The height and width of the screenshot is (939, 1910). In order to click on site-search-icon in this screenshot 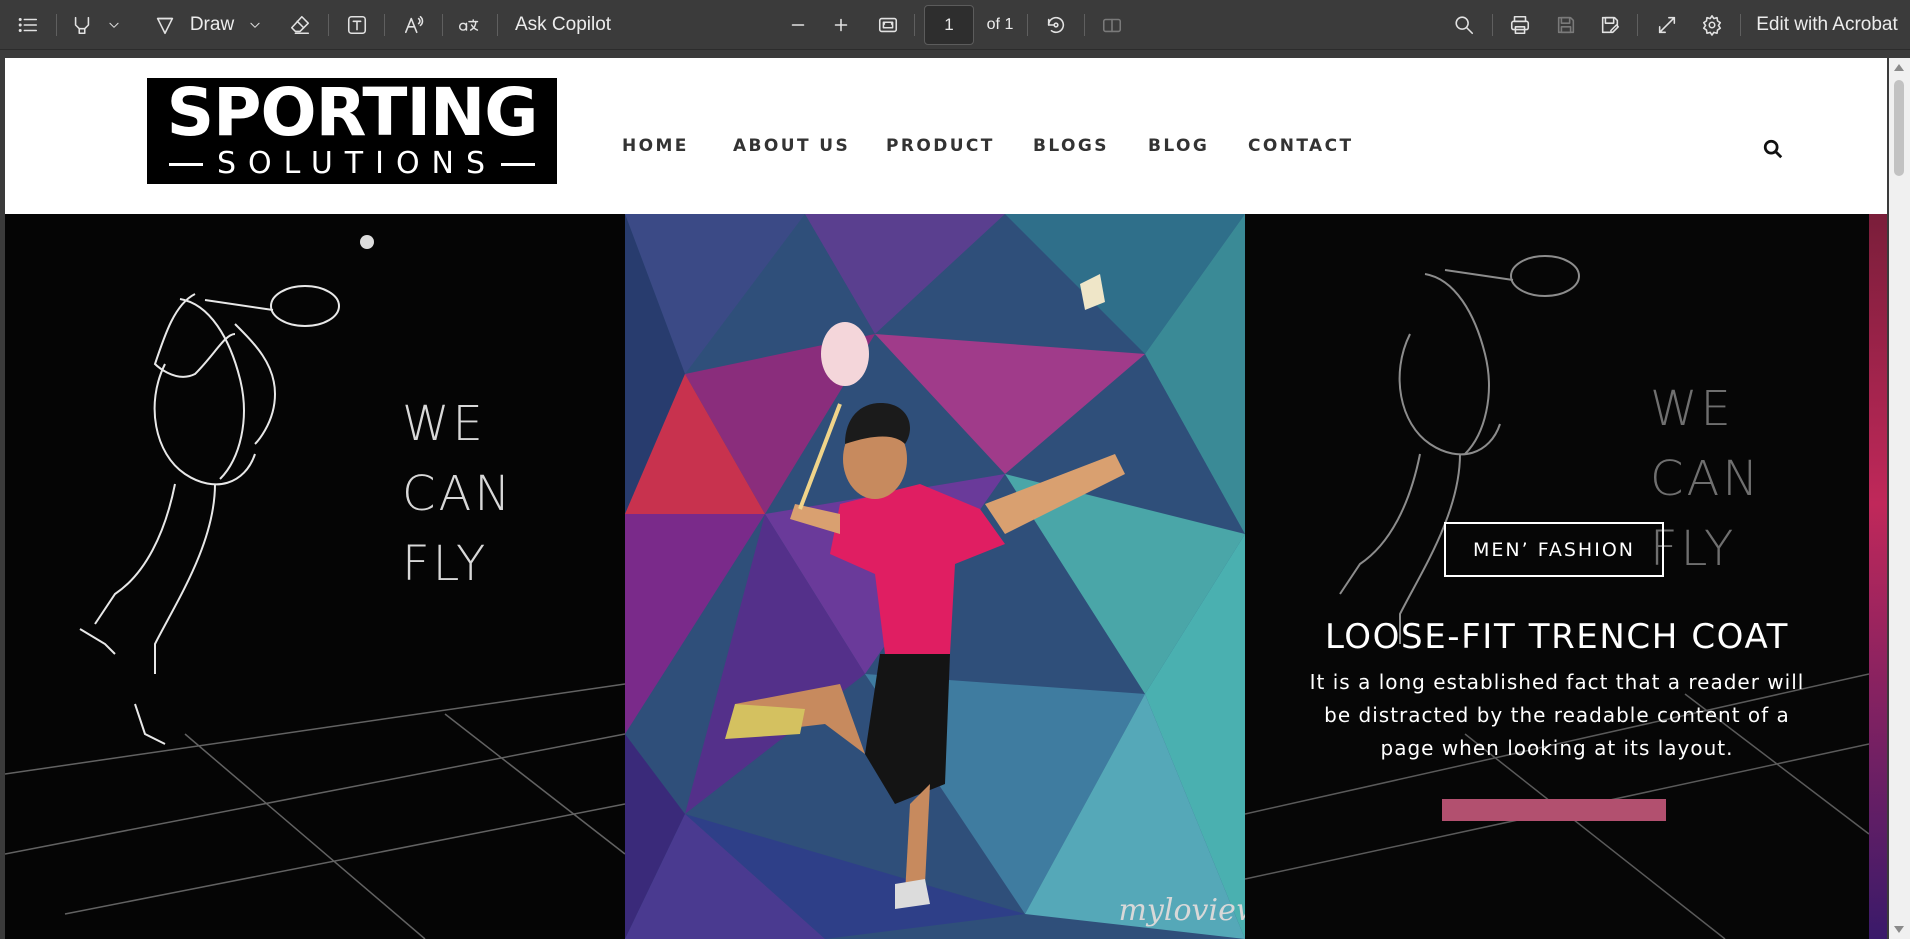, I will do `click(1773, 149)`.